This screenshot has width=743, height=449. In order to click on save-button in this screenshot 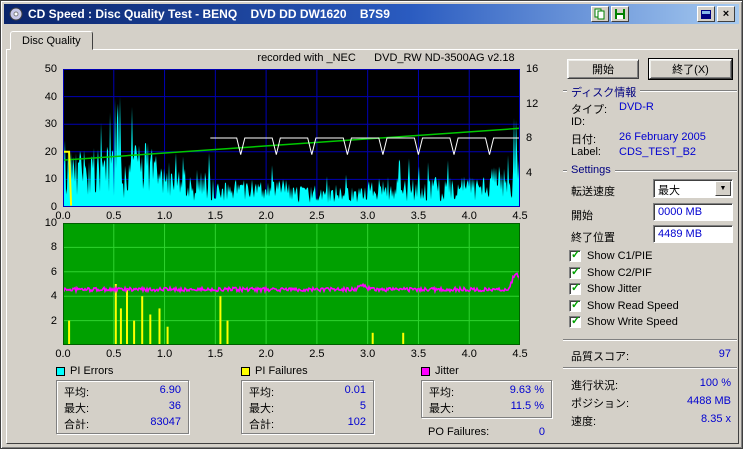, I will do `click(620, 14)`.